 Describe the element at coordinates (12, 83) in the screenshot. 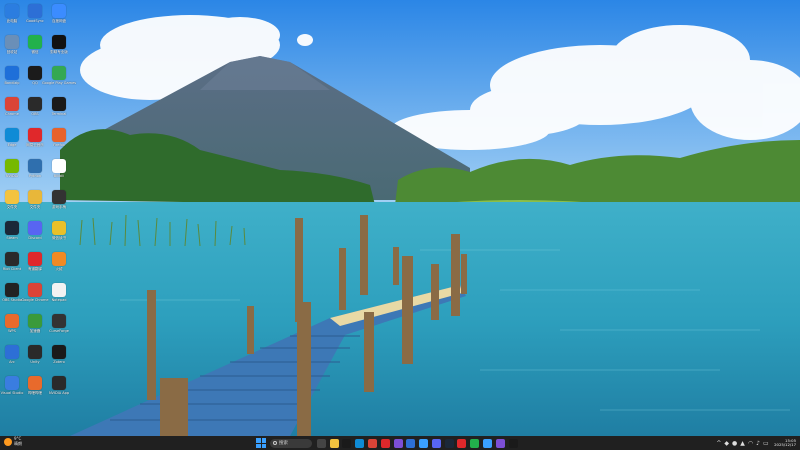

I see `desktop-shortcut-label: Bandizip` at that location.